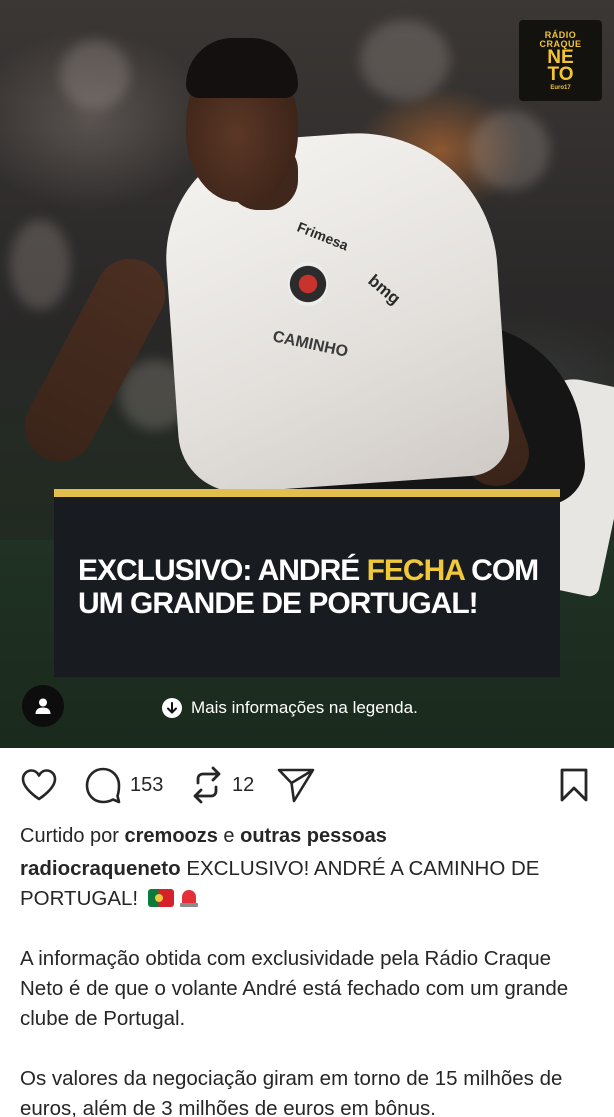 This screenshot has width=614, height=1117. What do you see at coordinates (313, 836) in the screenshot?
I see `liked-by-others-link: outras pessoas` at bounding box center [313, 836].